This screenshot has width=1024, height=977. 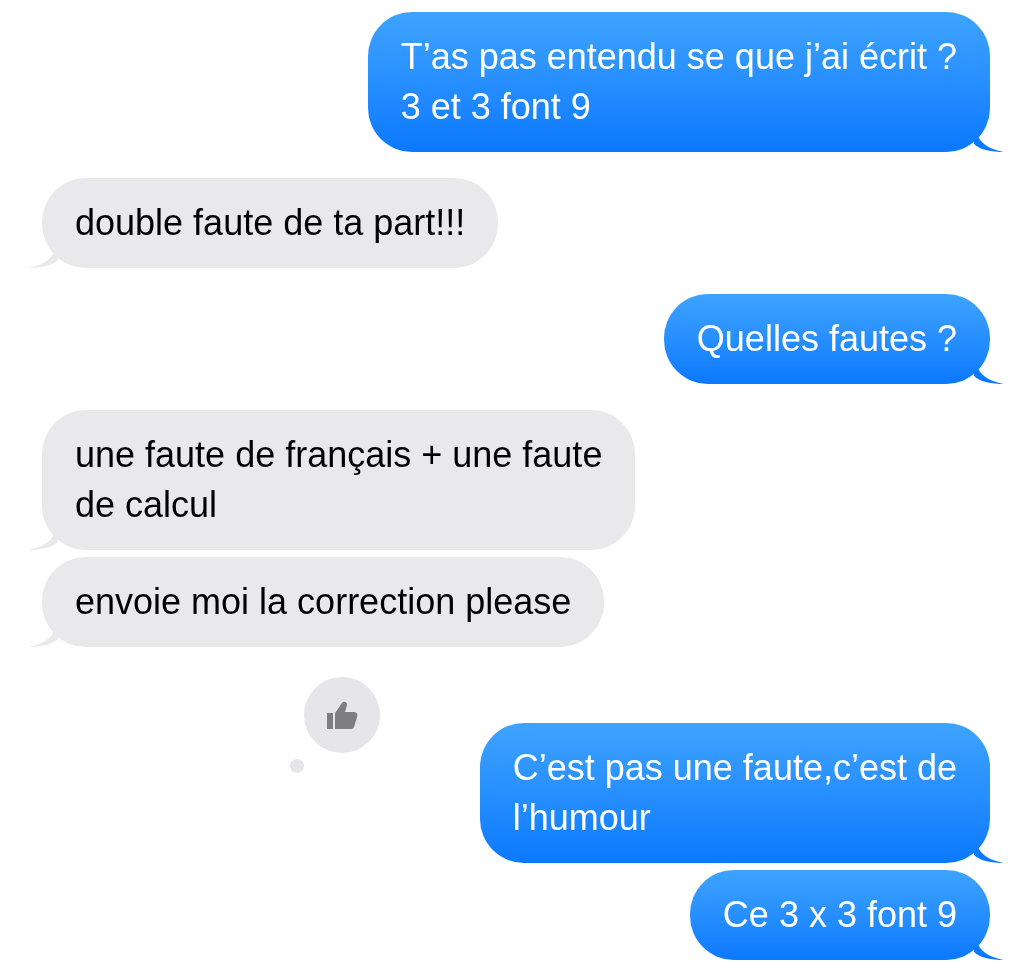 What do you see at coordinates (839, 915) in the screenshot?
I see `message-bubble: Ce 3 x 3 font 9` at bounding box center [839, 915].